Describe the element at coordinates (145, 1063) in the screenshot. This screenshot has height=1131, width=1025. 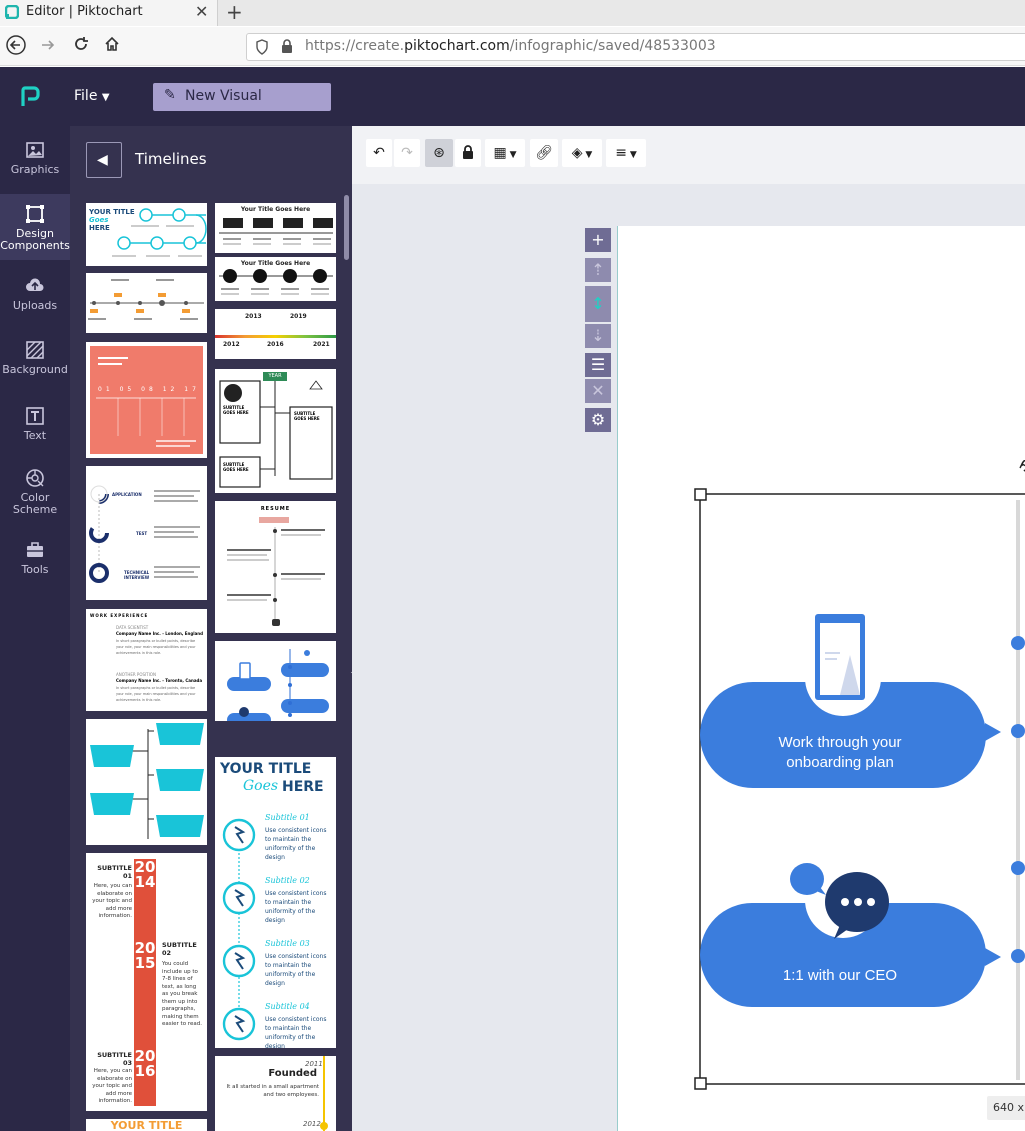
I see `year-2016: 20 16` at that location.